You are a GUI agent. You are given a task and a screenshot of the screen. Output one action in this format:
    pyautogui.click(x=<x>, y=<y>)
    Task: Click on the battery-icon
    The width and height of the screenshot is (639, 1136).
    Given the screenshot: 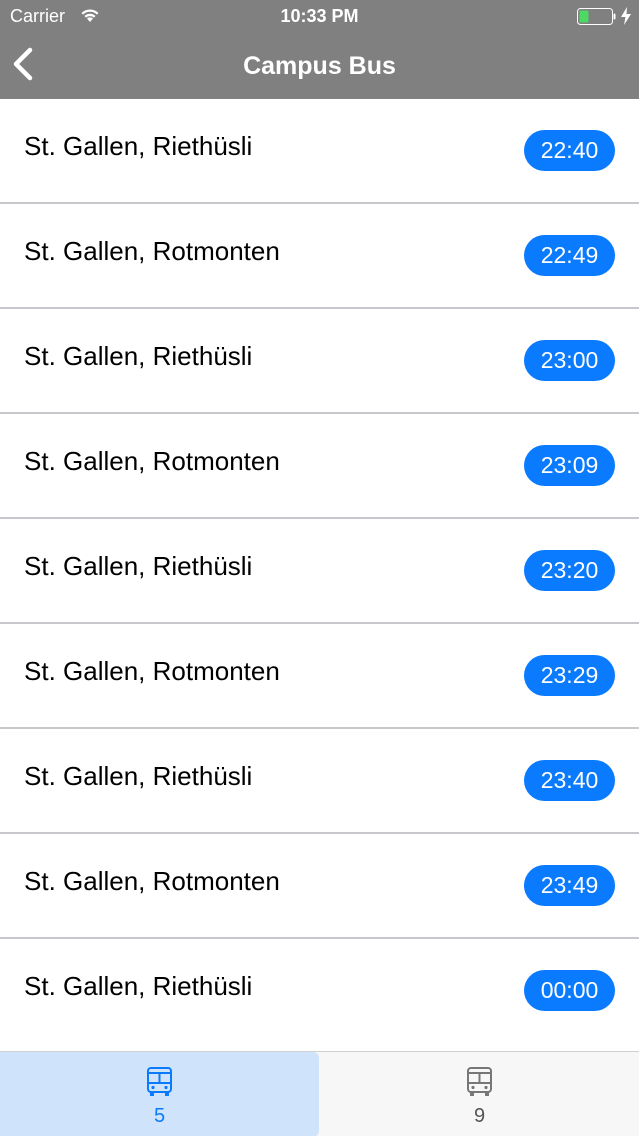 What is the action you would take?
    pyautogui.click(x=596, y=16)
    